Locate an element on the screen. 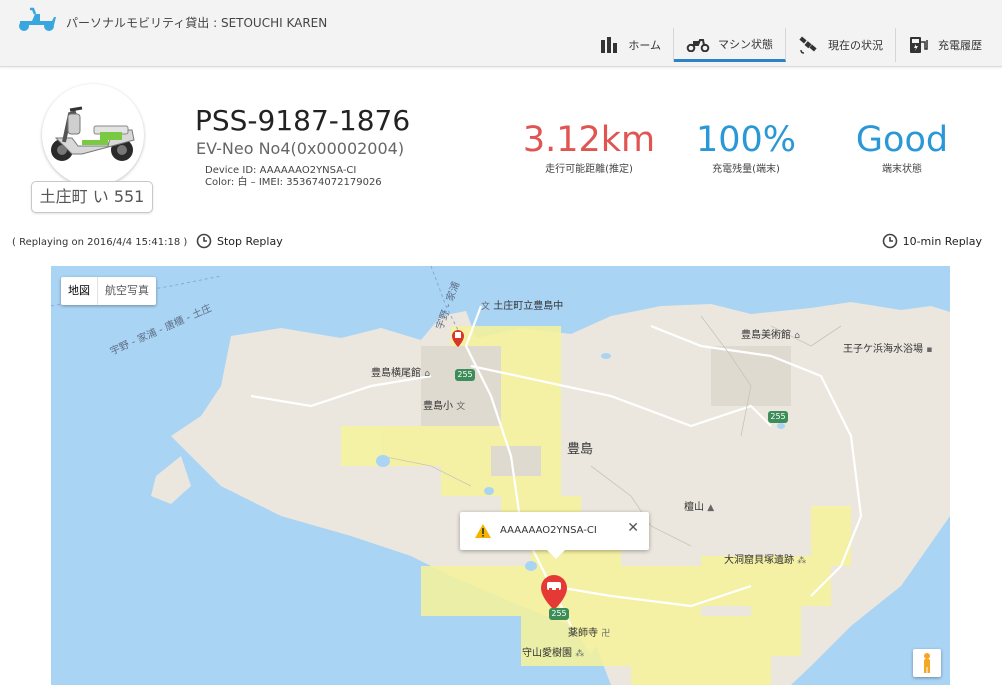  satellite-icon is located at coordinates (808, 45).